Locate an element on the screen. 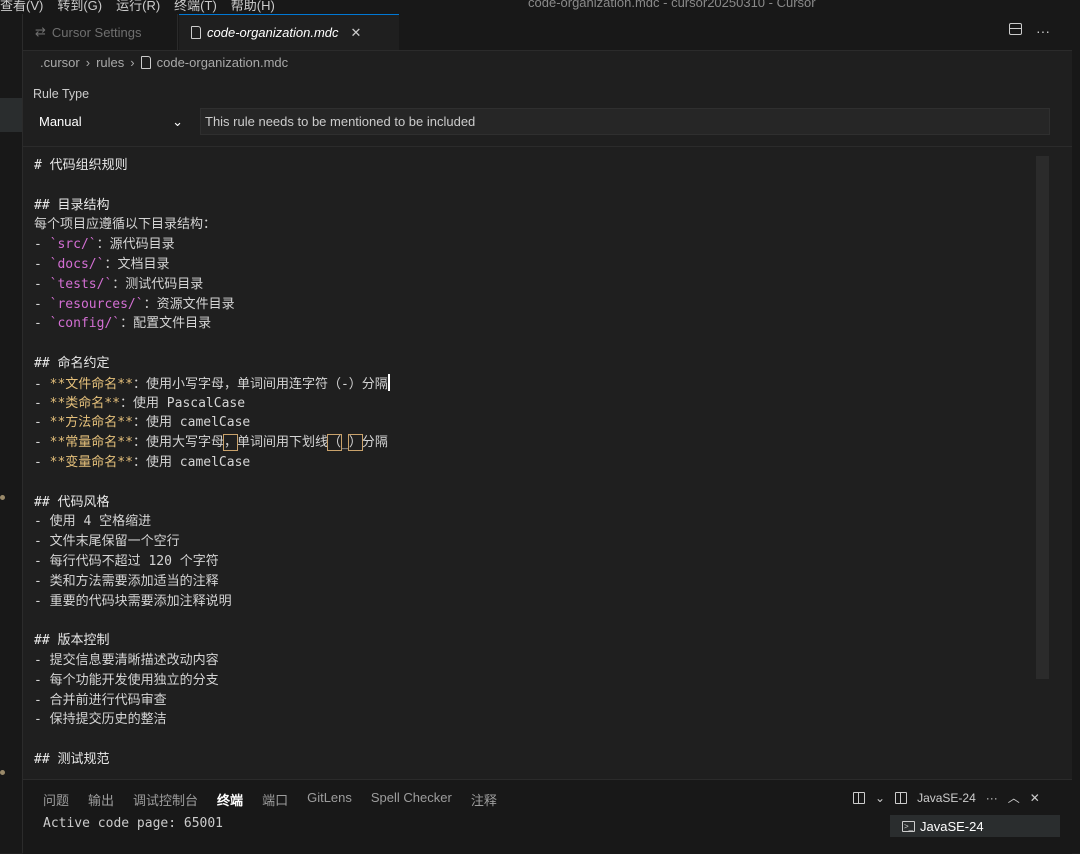  line-text: ：源代码目录 is located at coordinates (135, 245).